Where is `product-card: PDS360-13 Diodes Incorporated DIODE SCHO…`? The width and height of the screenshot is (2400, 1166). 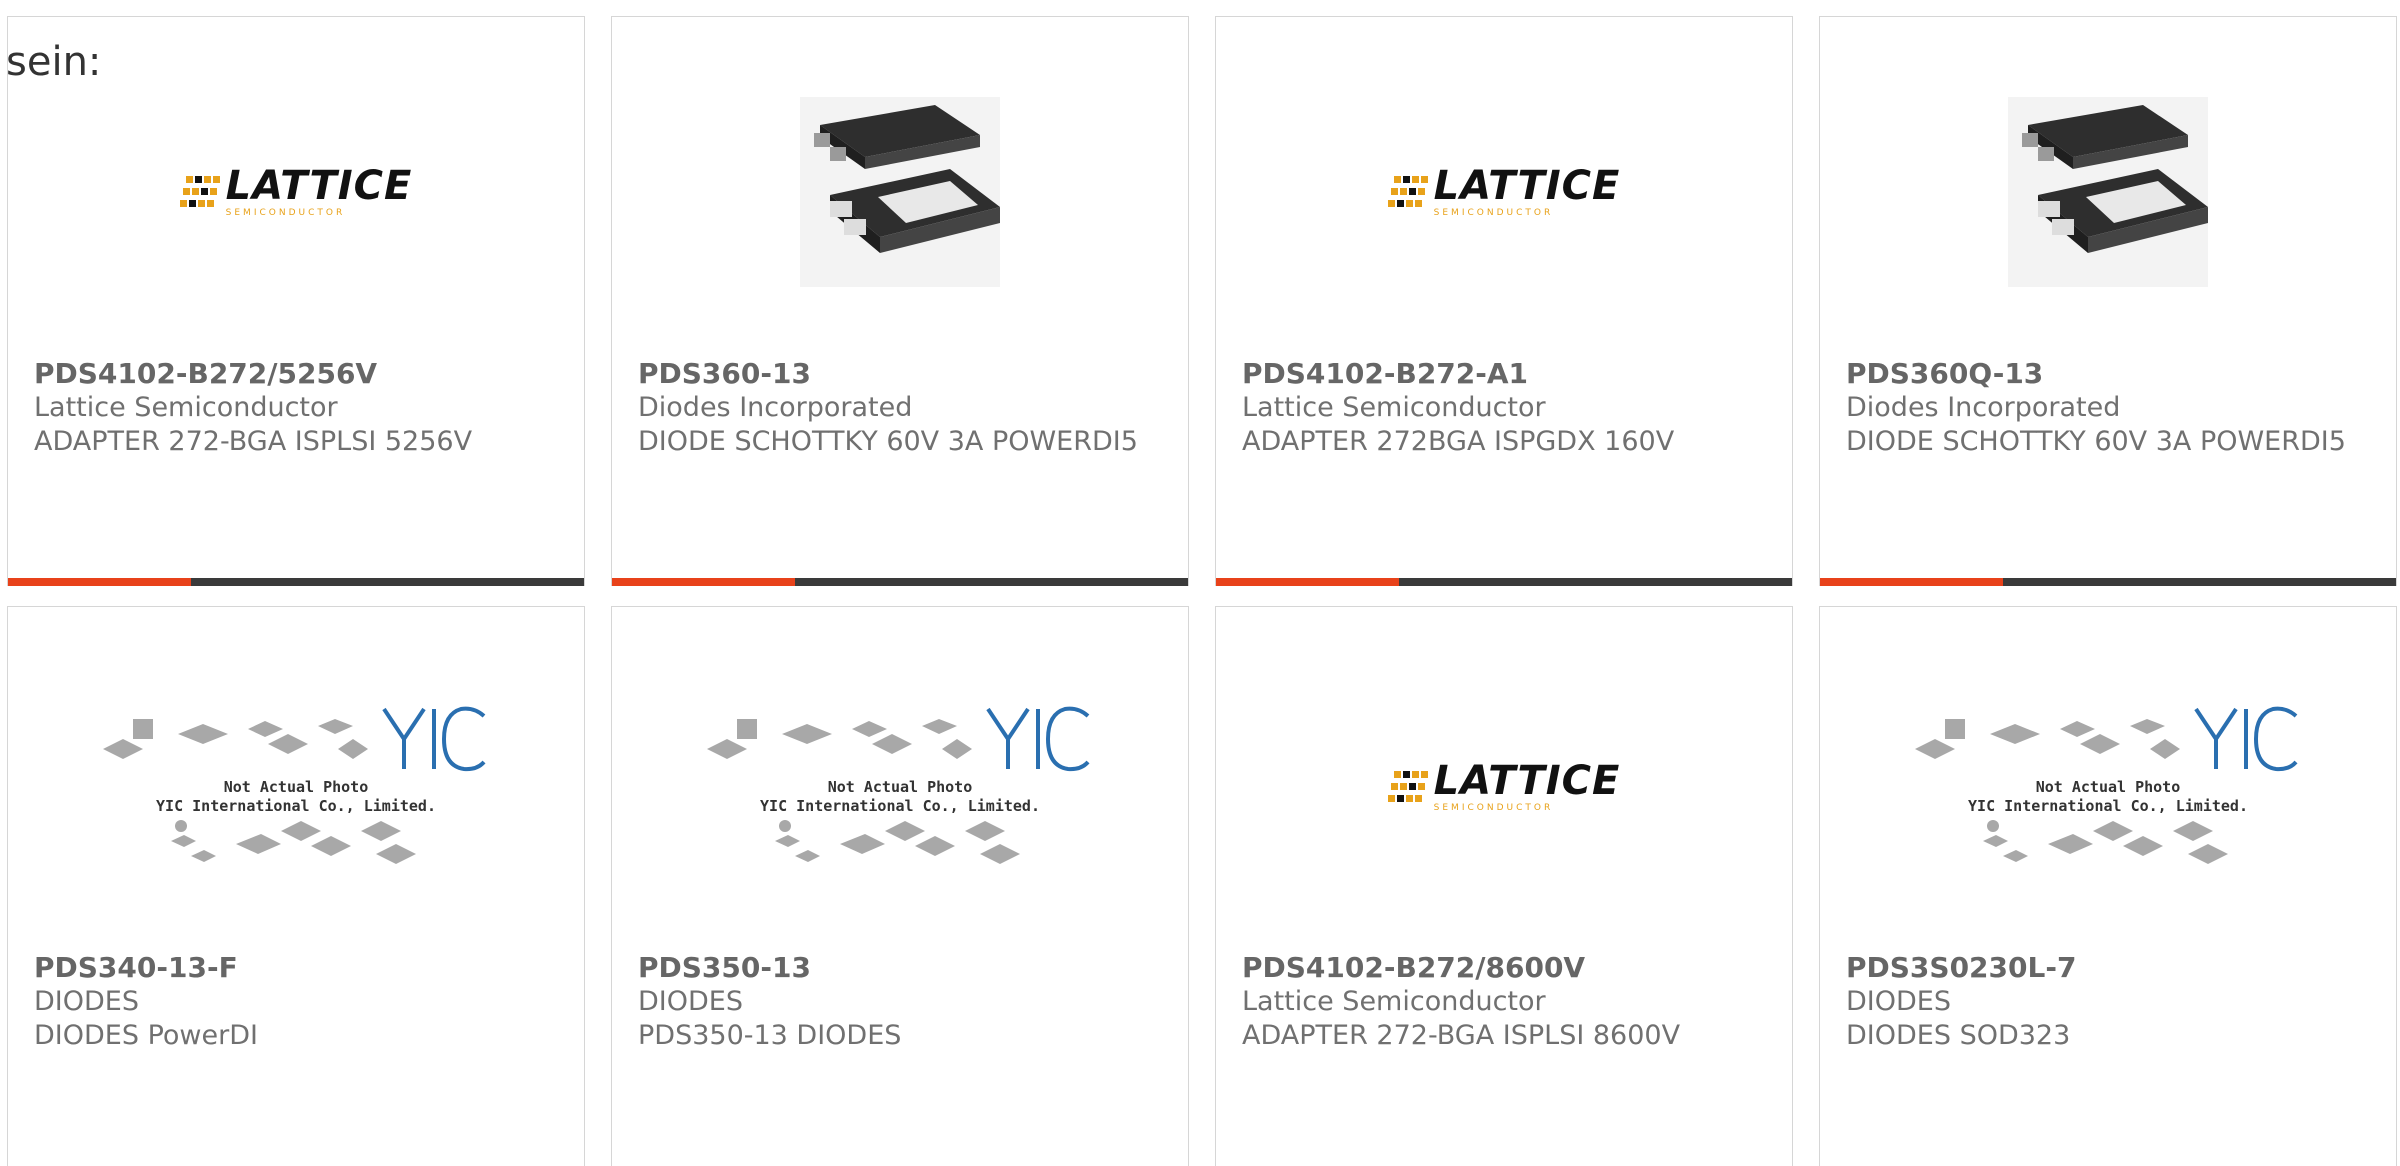
product-card: PDS360-13 Diodes Incorporated DIODE SCHO… is located at coordinates (900, 301).